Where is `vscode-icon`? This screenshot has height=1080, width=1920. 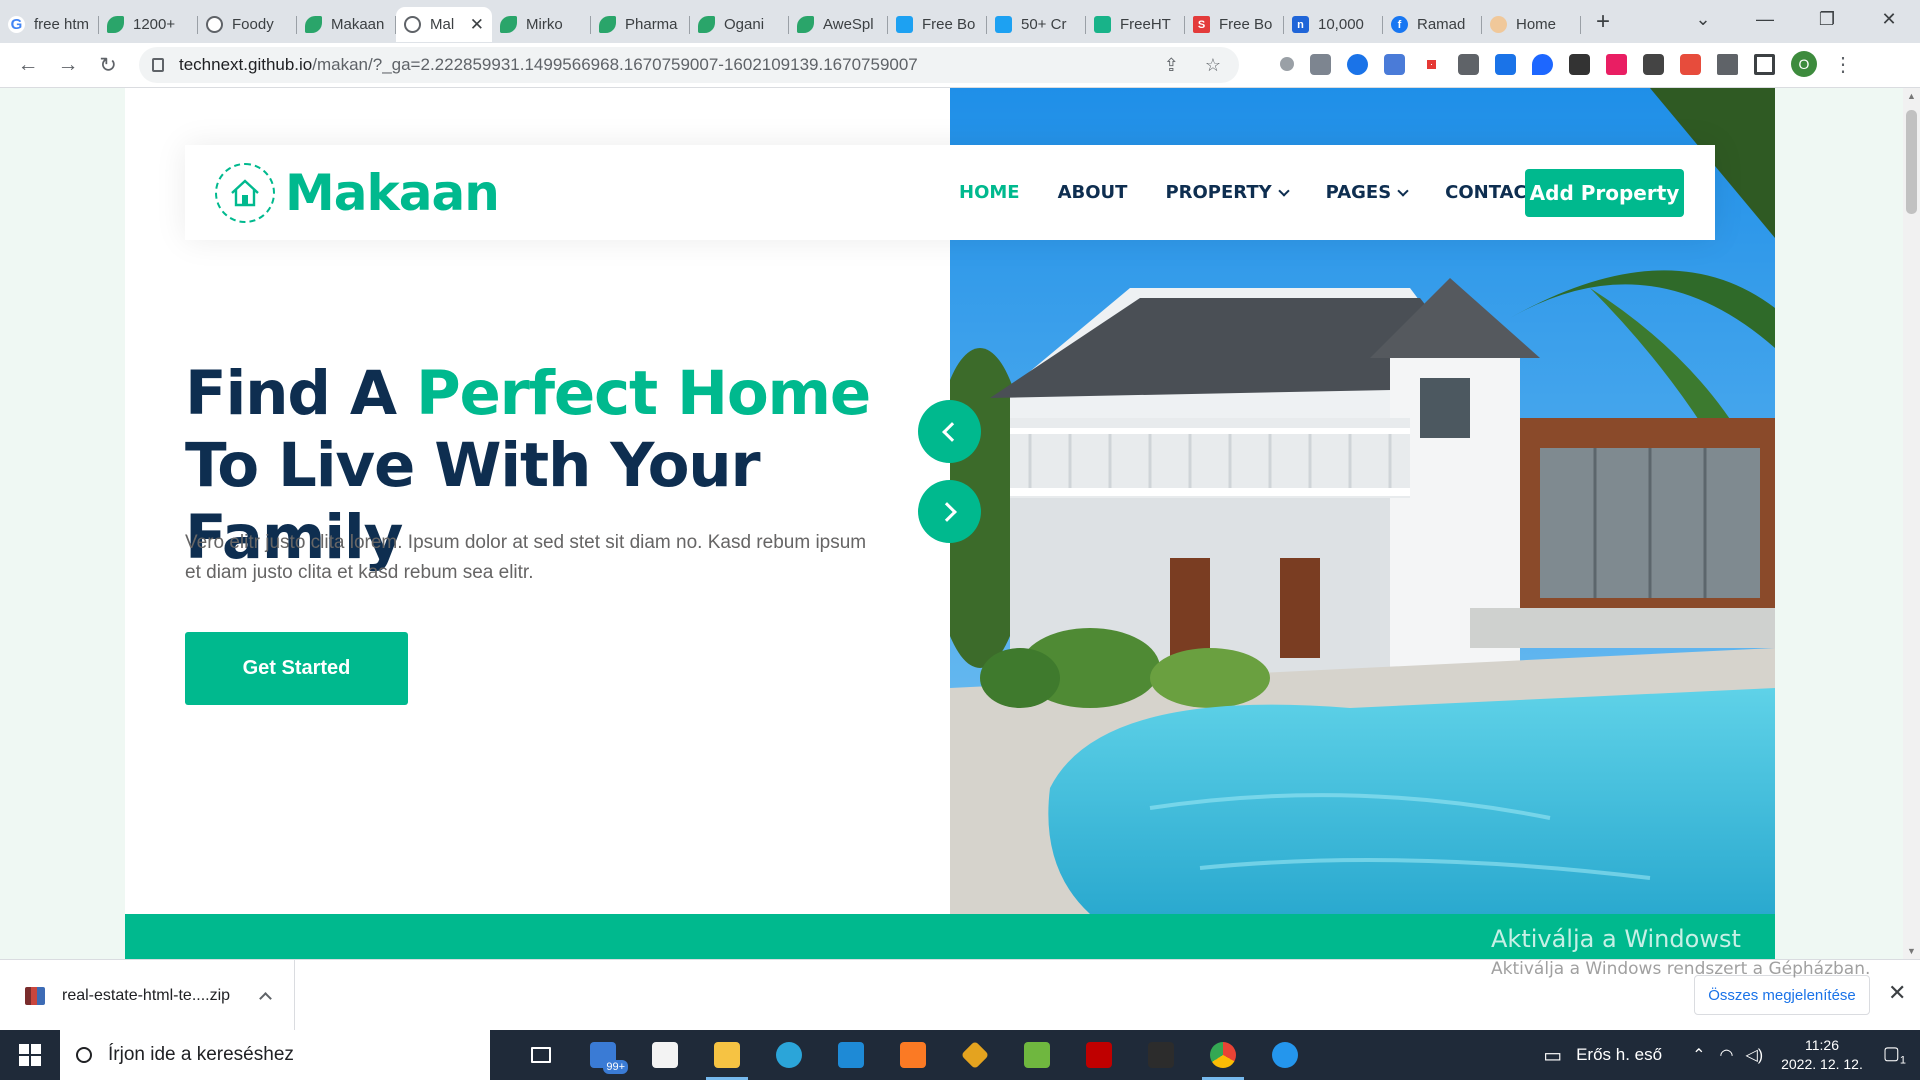
vscode-icon is located at coordinates (851, 1055).